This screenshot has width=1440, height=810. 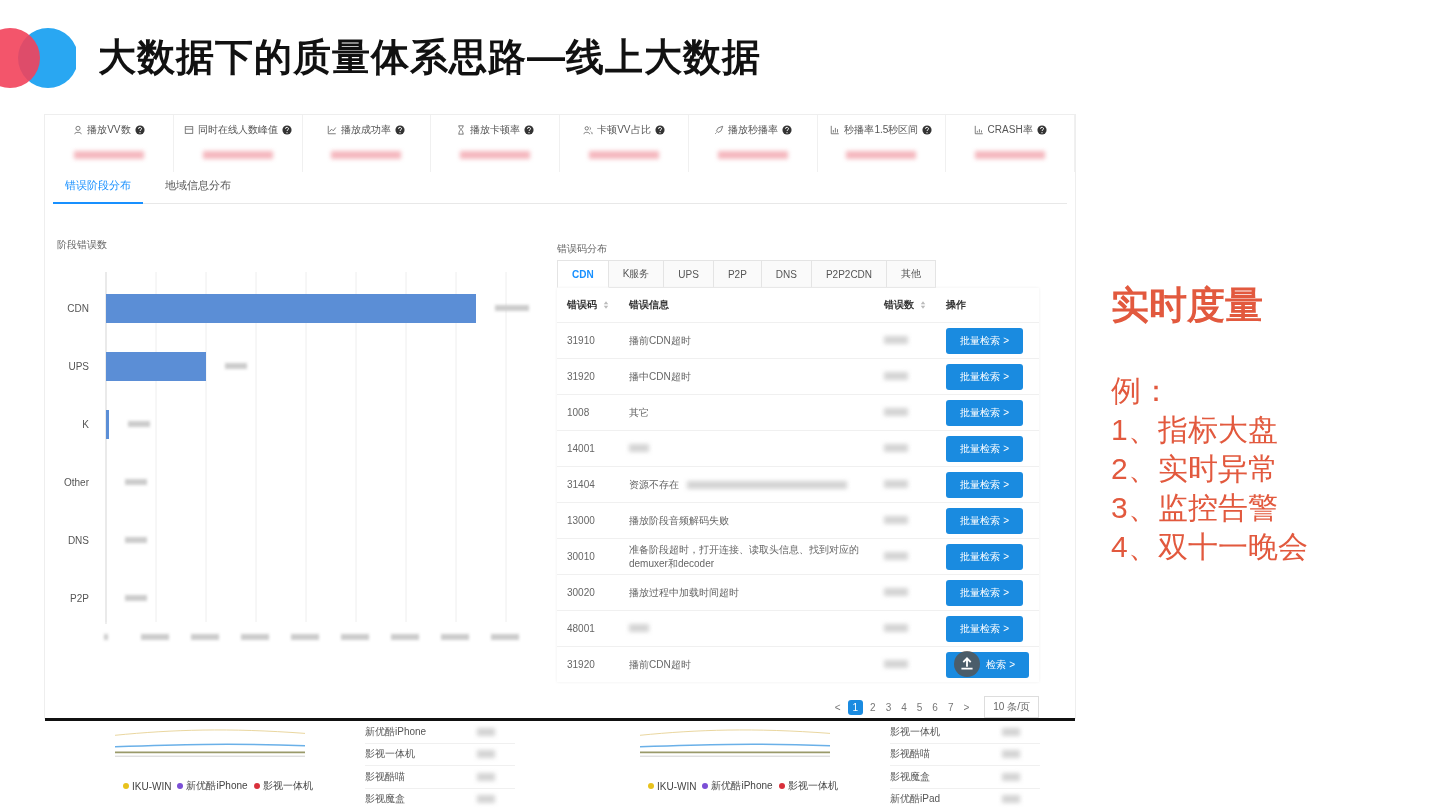 What do you see at coordinates (689, 274) in the screenshot?
I see `tab: UPS` at bounding box center [689, 274].